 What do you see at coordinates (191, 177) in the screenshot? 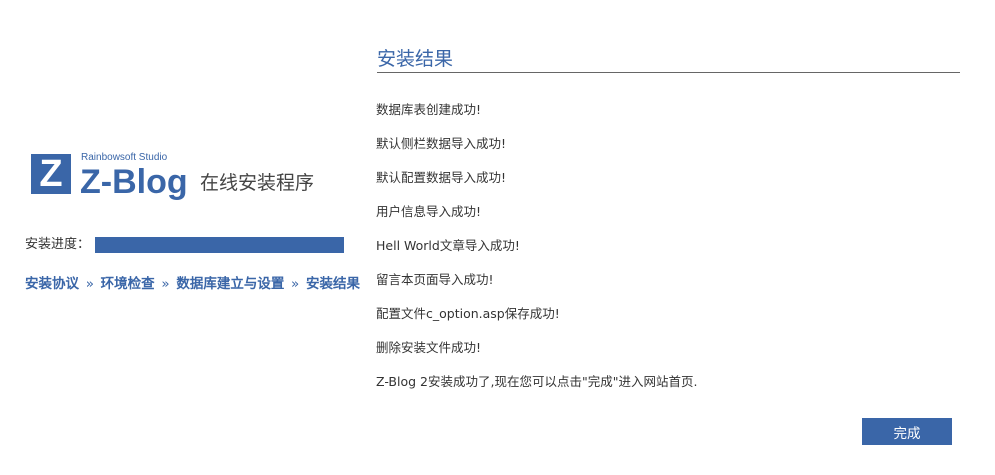
I see `zblog-logo: Z Rainbowsoft Studio Z-Blog 在线安装程序` at bounding box center [191, 177].